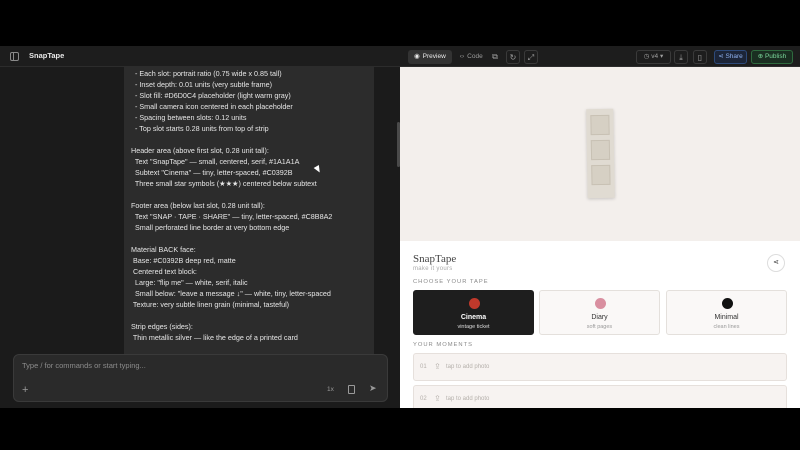 Image resolution: width=800 pixels, height=450 pixels. I want to click on moment-number: 02, so click(423, 399).